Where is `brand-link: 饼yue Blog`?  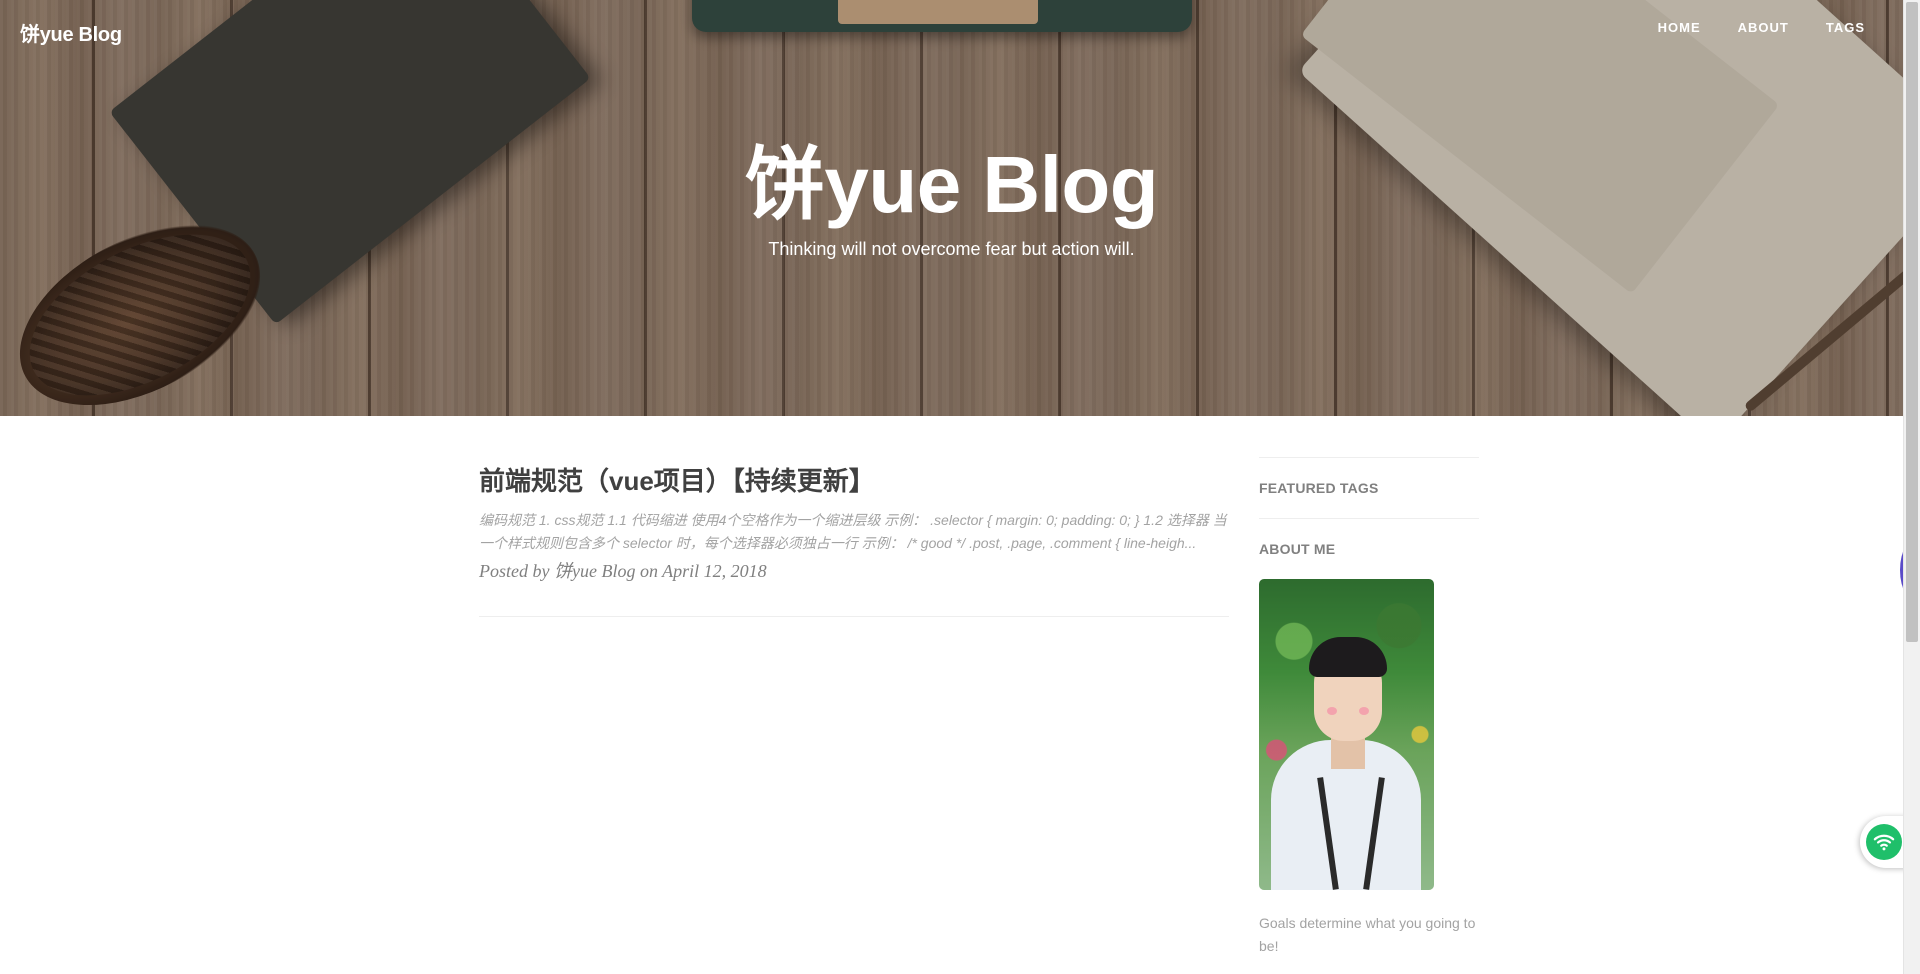 brand-link: 饼yue Blog is located at coordinates (71, 32).